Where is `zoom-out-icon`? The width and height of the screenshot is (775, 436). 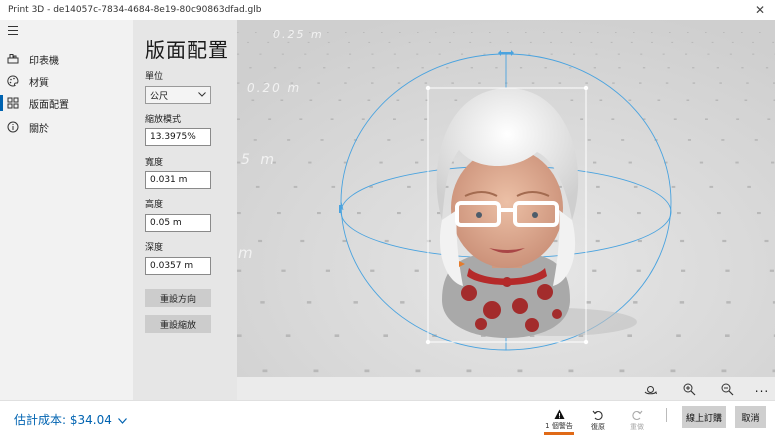 zoom-out-icon is located at coordinates (727, 389).